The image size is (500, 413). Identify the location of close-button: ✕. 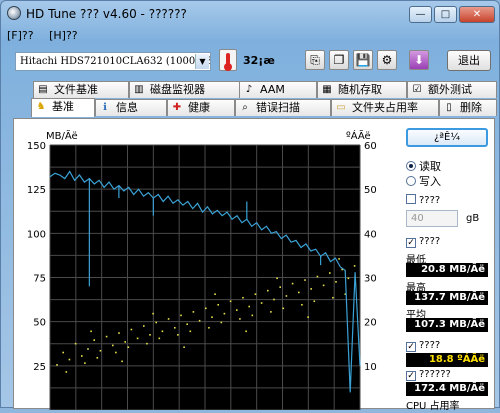
(477, 14).